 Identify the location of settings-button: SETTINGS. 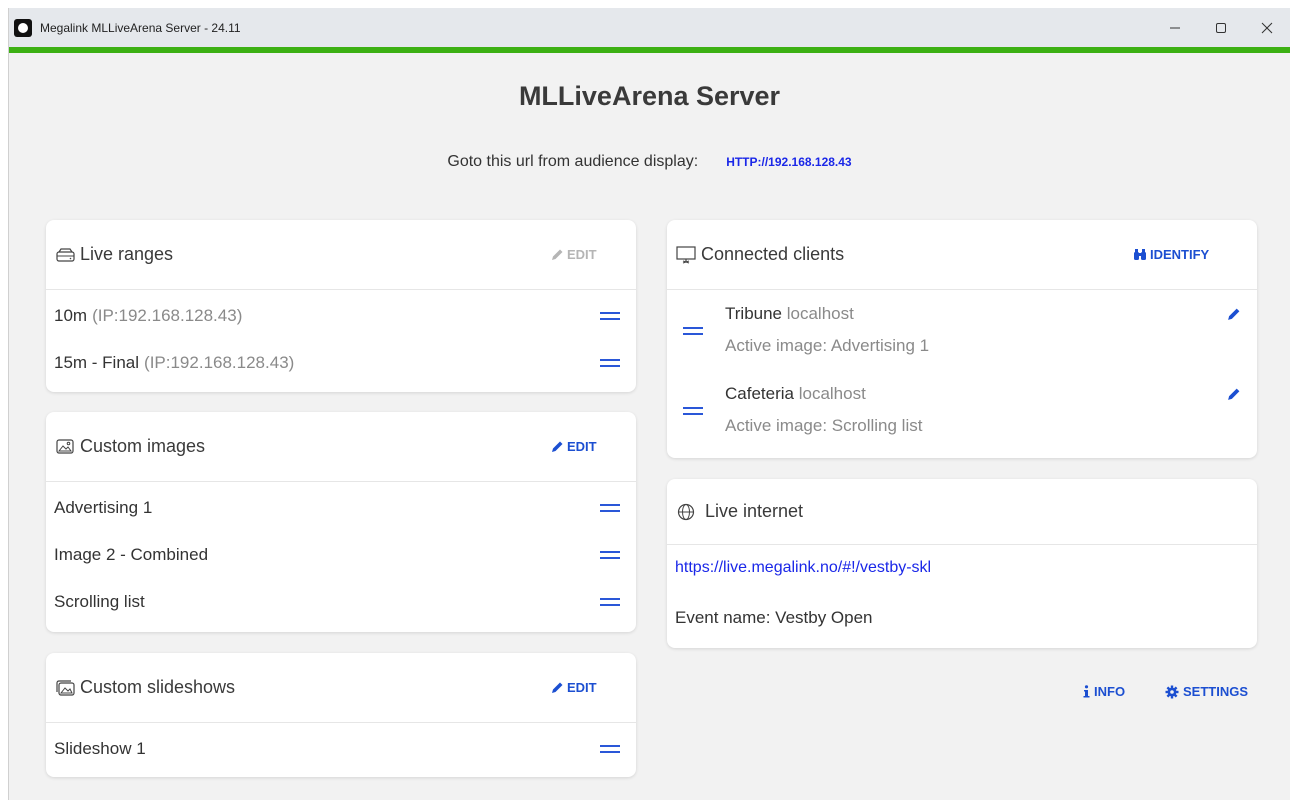
(1206, 691).